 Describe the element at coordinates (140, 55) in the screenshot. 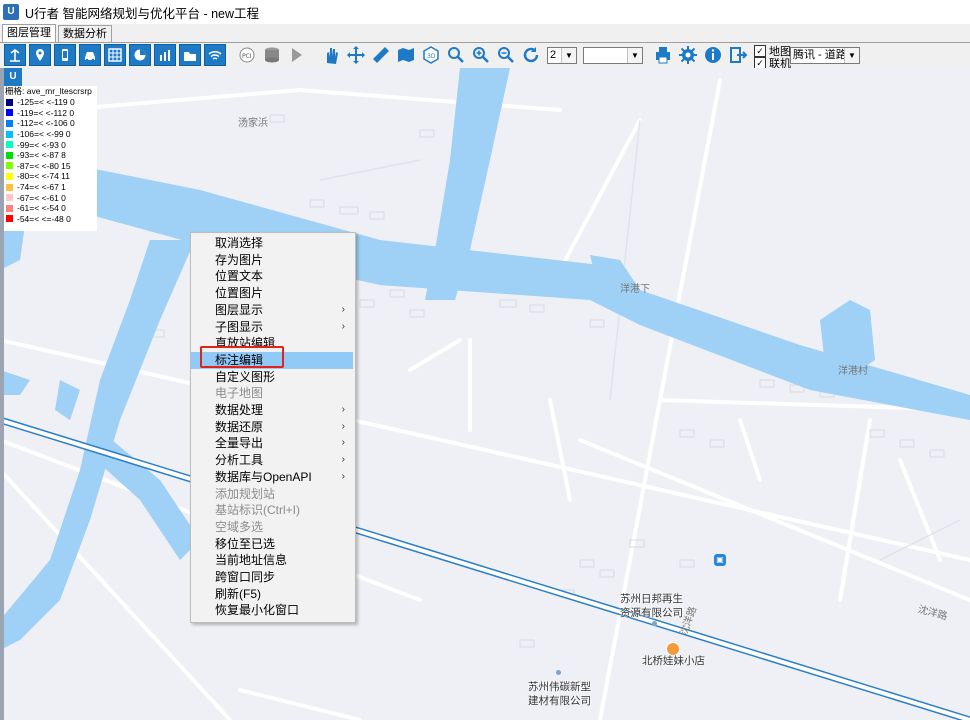

I see `pie-chart-icon` at that location.